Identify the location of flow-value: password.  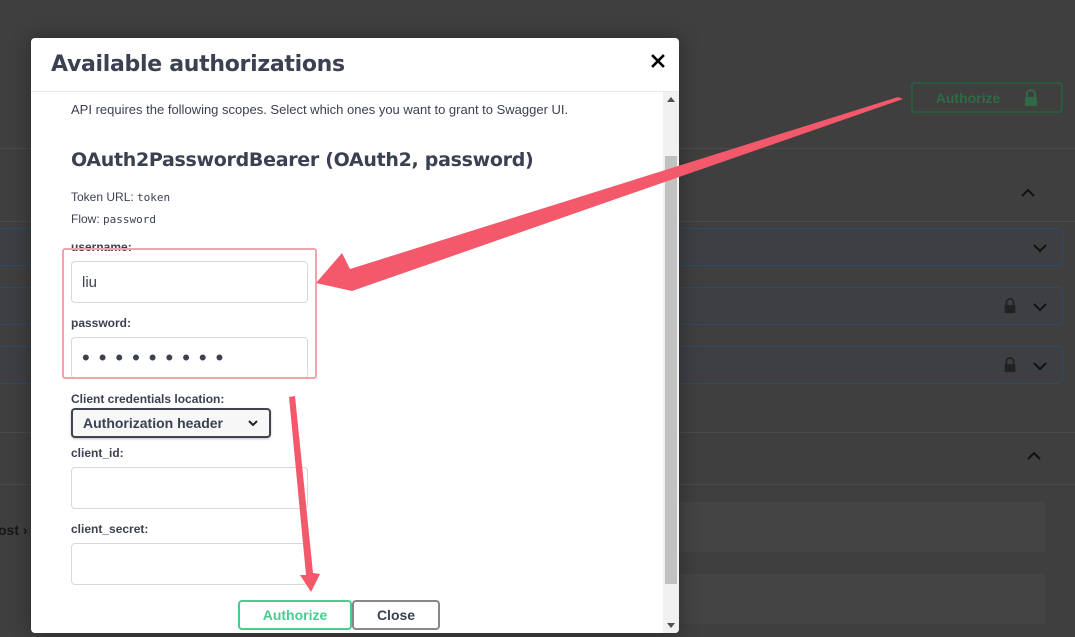
(129, 219).